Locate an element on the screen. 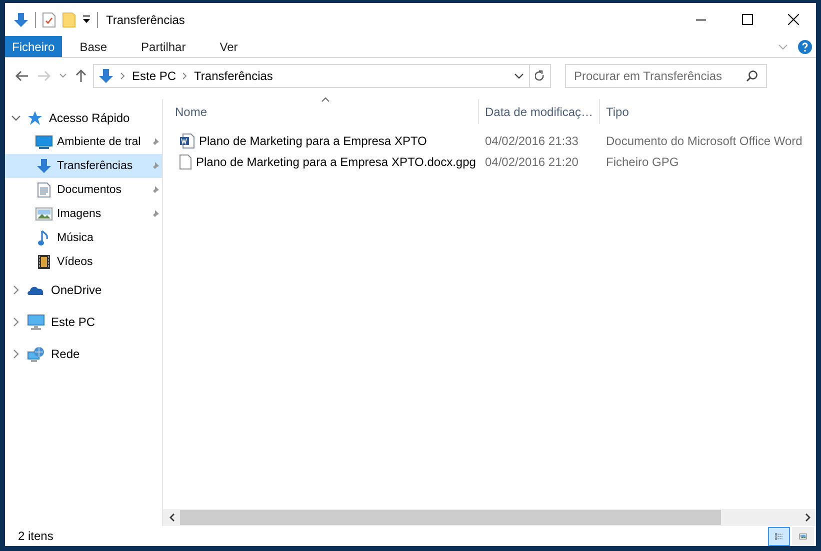 The height and width of the screenshot is (551, 821). table-cell-text: Ficheiro GPG is located at coordinates (642, 161).